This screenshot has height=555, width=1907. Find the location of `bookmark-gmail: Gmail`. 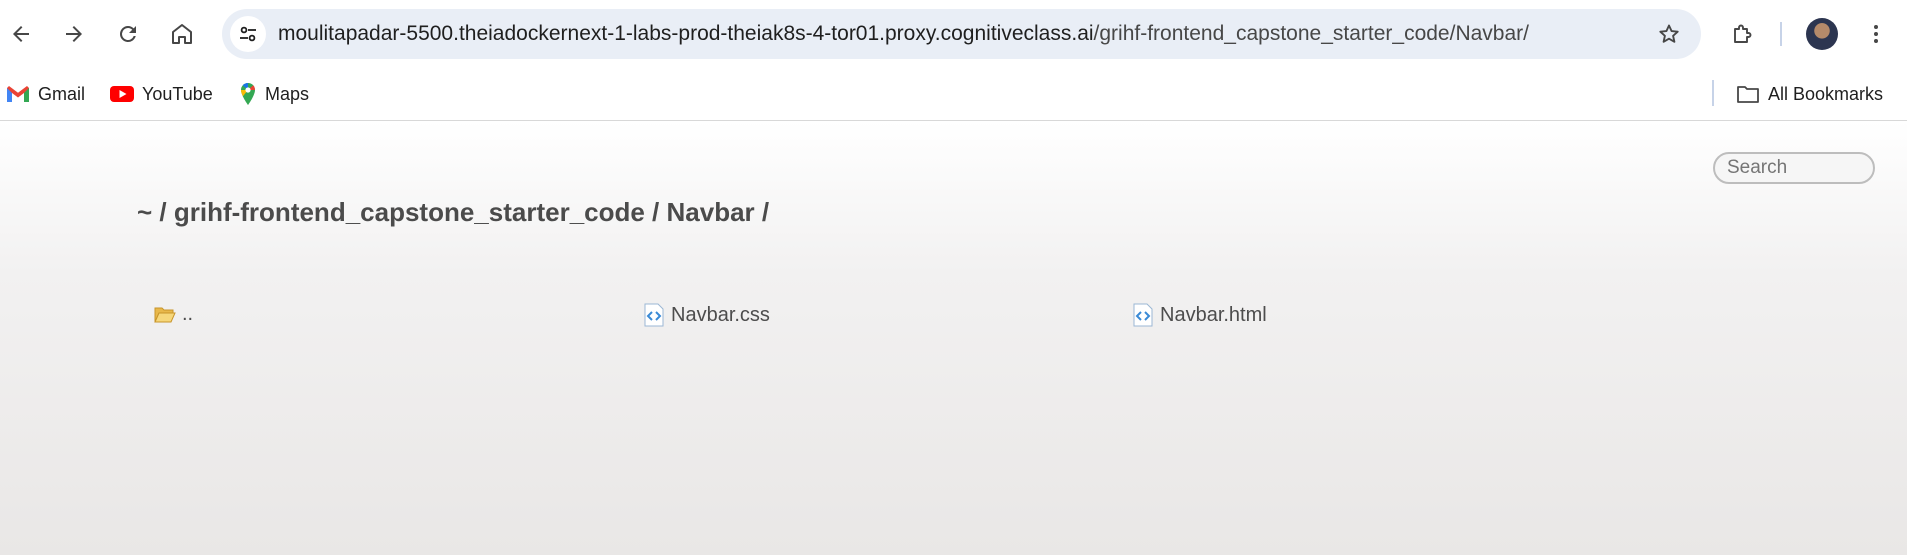

bookmark-gmail: Gmail is located at coordinates (45, 94).